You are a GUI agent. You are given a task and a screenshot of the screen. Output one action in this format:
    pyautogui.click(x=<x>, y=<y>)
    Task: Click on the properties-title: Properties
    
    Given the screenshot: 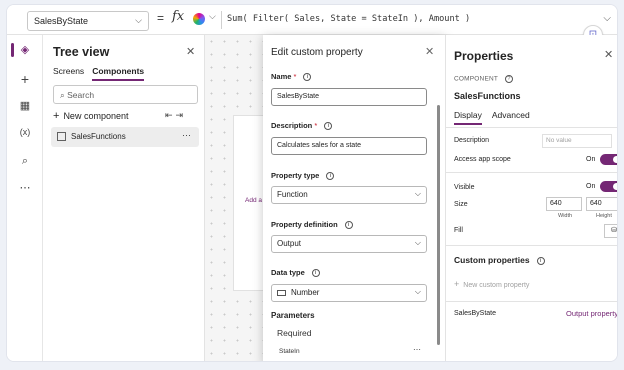 What is the action you would take?
    pyautogui.click(x=484, y=56)
    